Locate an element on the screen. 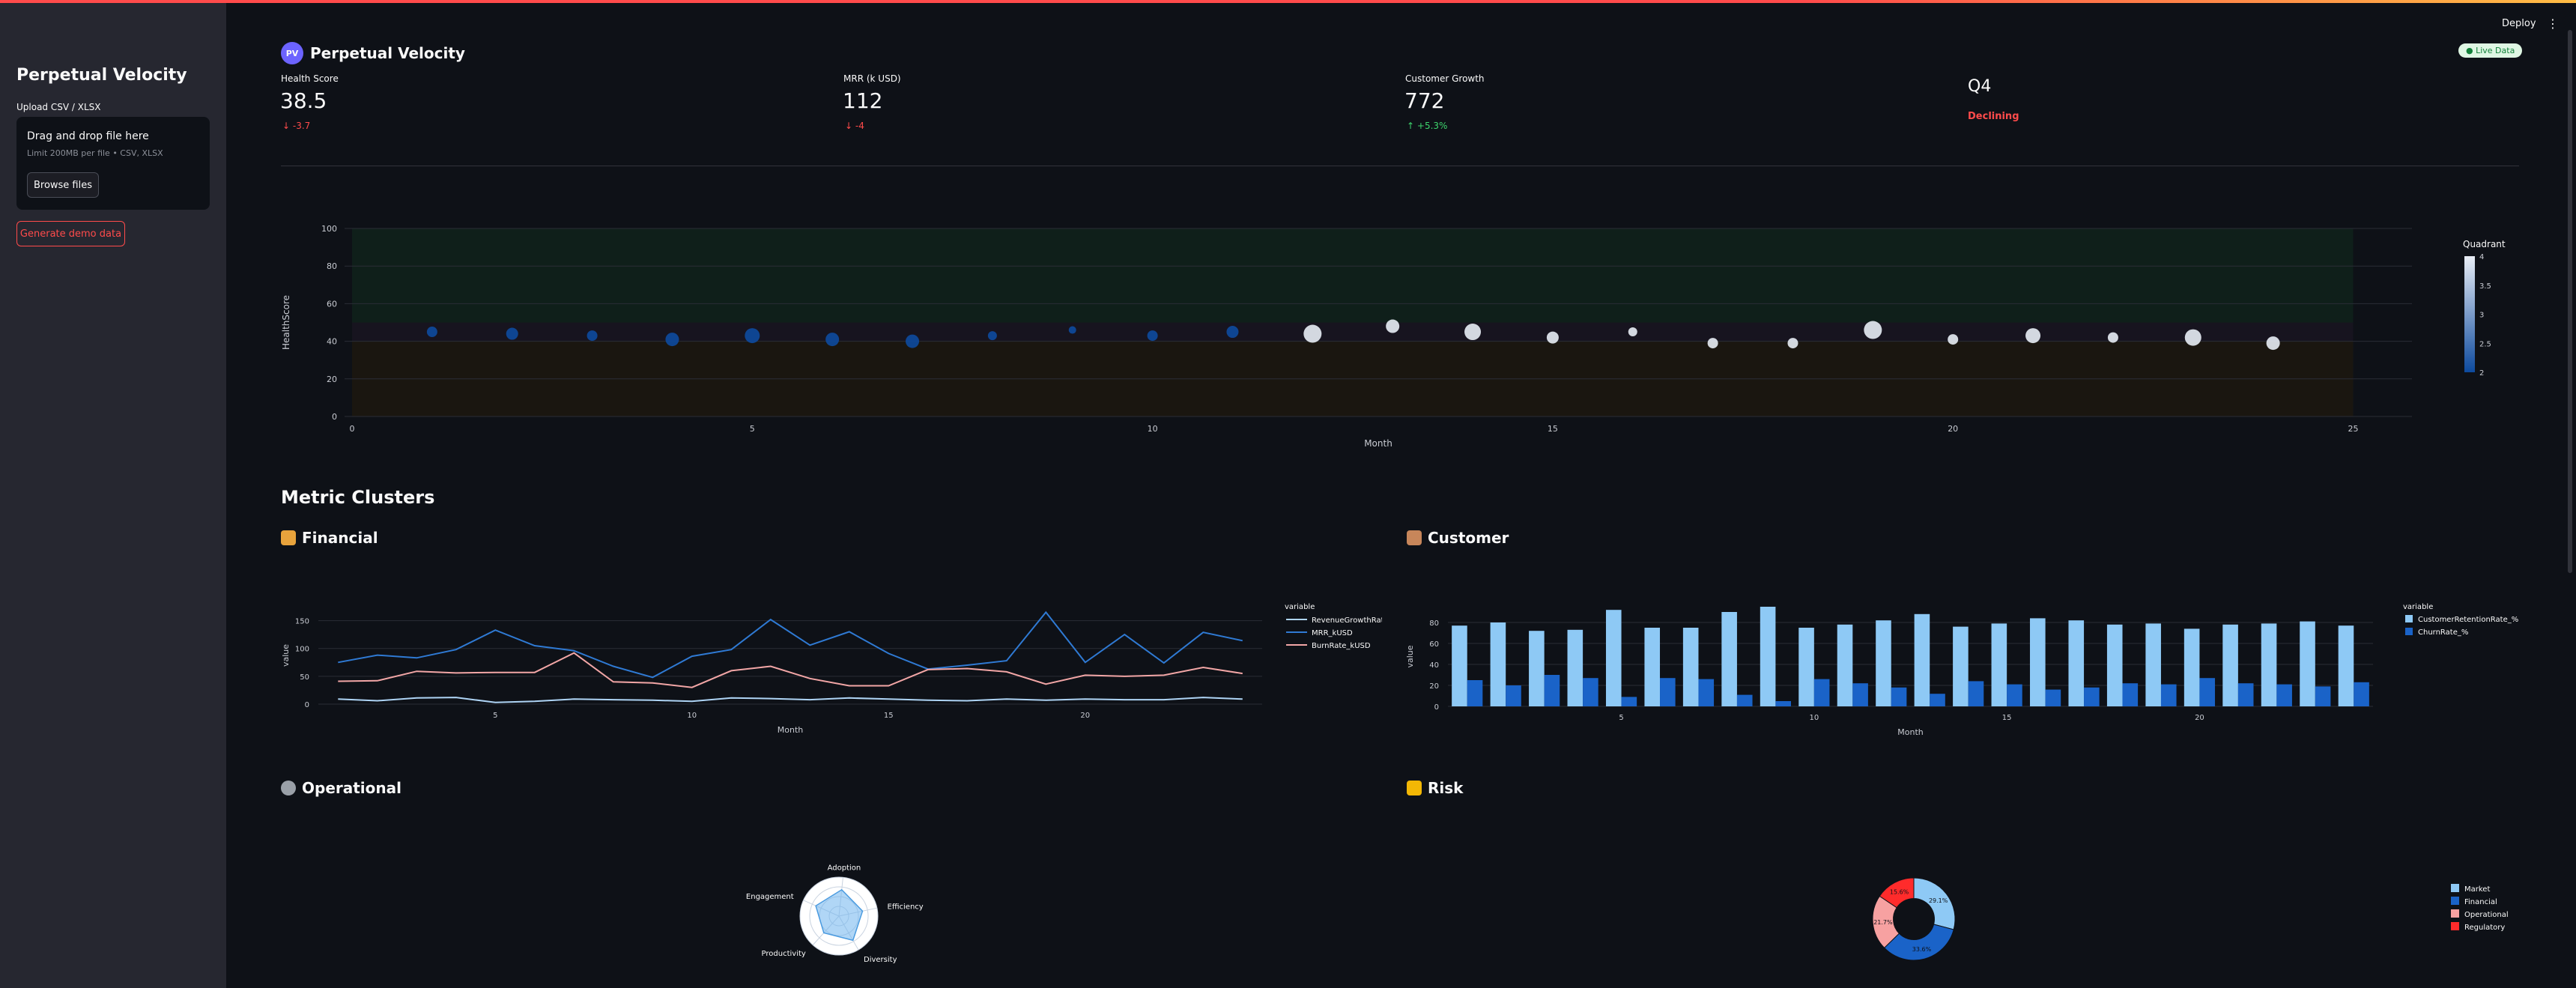  metric-delta-mrr: ↓ -4 is located at coordinates (854, 126).